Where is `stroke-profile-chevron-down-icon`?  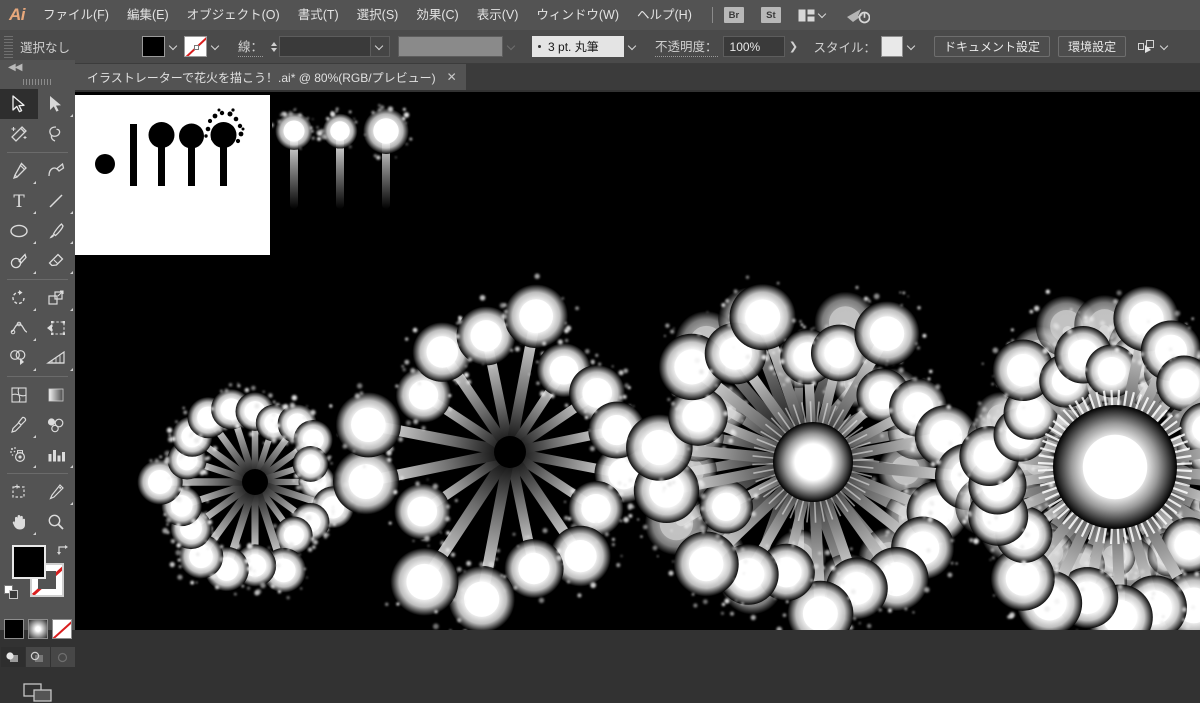 stroke-profile-chevron-down-icon is located at coordinates (512, 46).